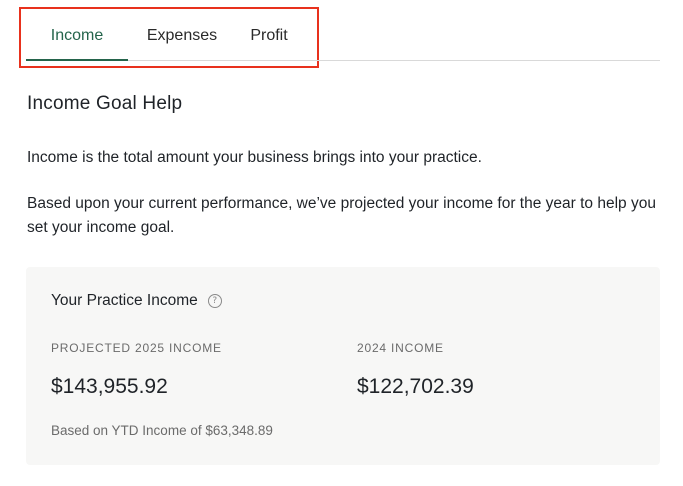 The image size is (683, 486). I want to click on prior-year-income-label: 2024 INCOME, so click(400, 348).